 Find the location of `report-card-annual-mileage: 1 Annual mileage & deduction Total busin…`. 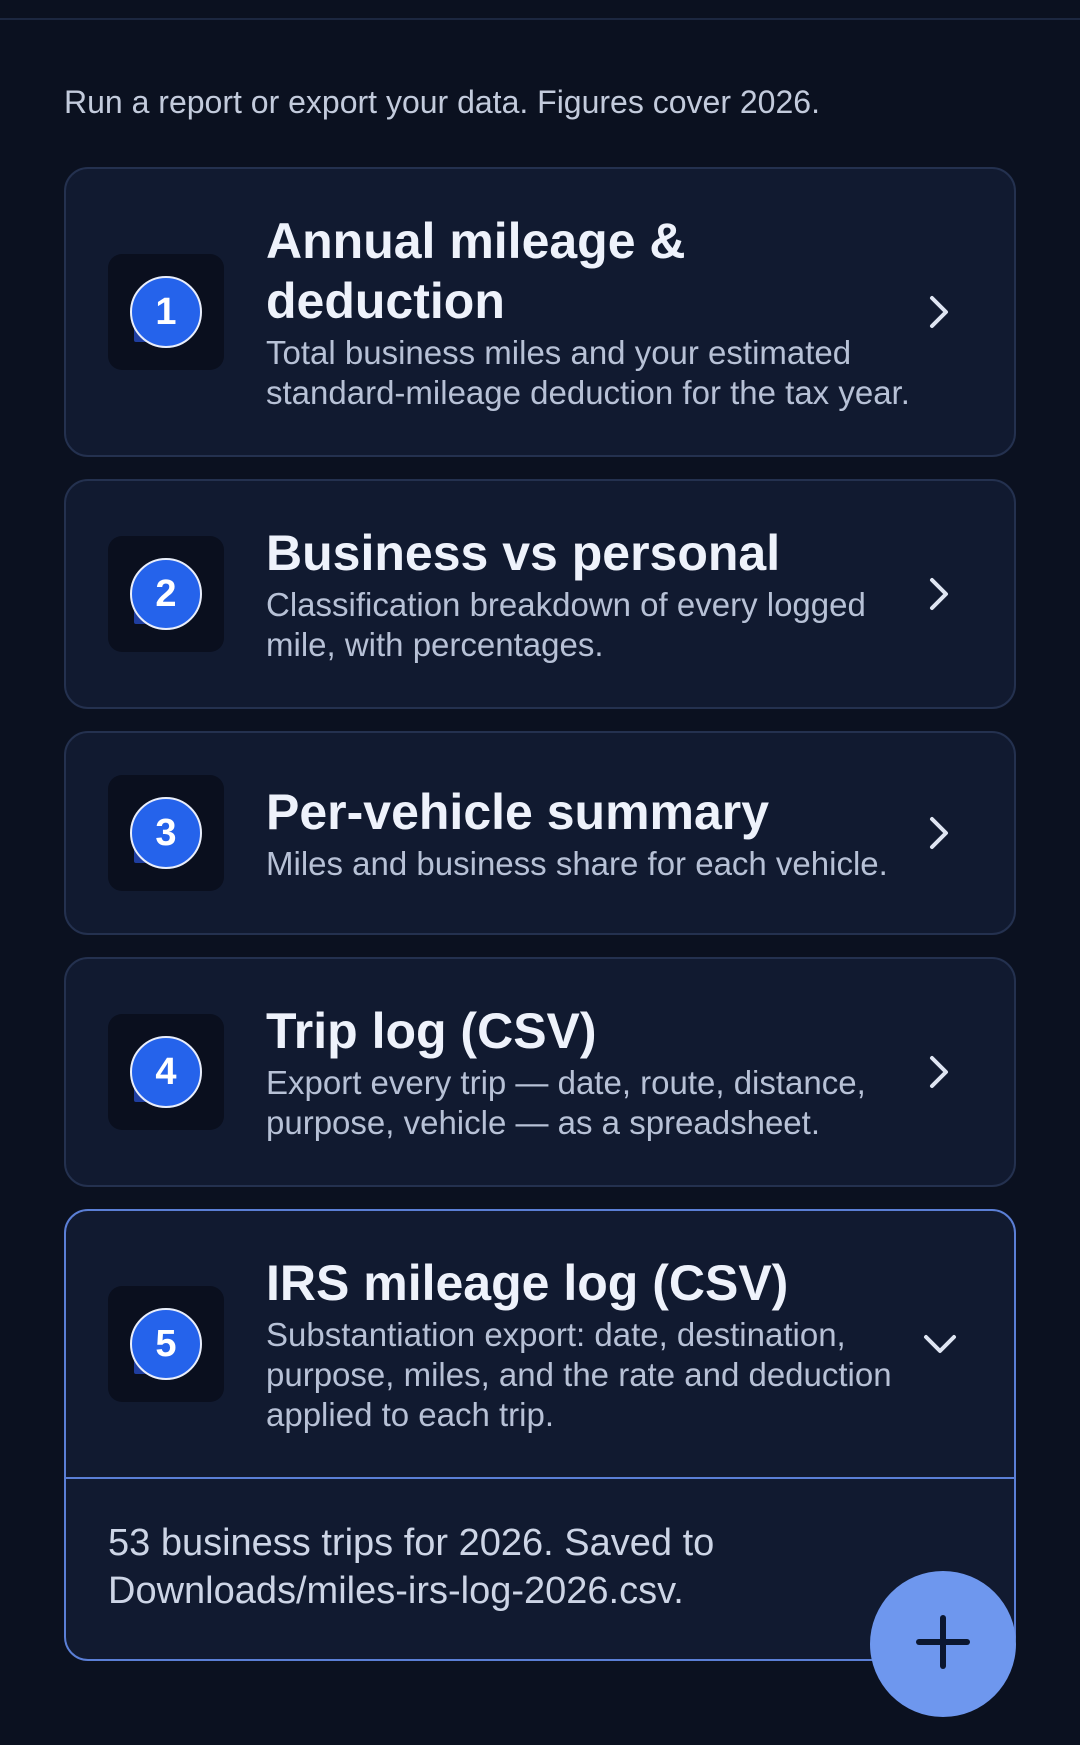

report-card-annual-mileage: 1 Annual mileage & deduction Total busin… is located at coordinates (540, 312).